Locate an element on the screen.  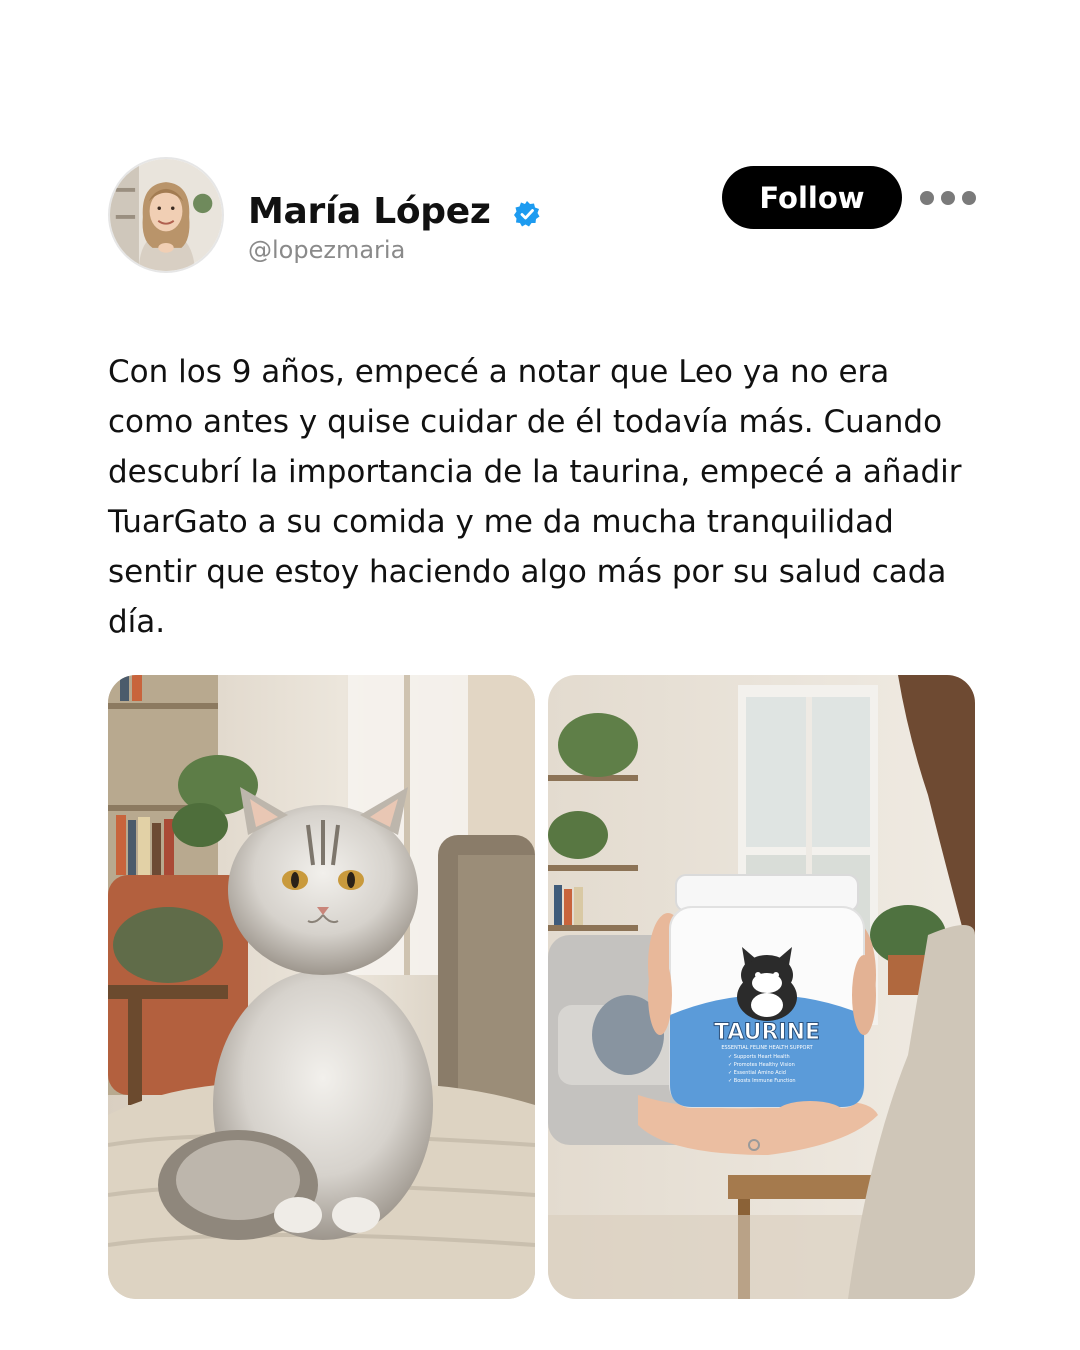
product-label-title: TAURINE is located at coordinates (767, 1032).